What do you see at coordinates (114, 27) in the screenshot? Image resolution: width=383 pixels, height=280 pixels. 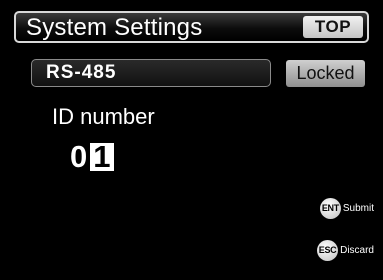 I see `page-title: System Settings` at bounding box center [114, 27].